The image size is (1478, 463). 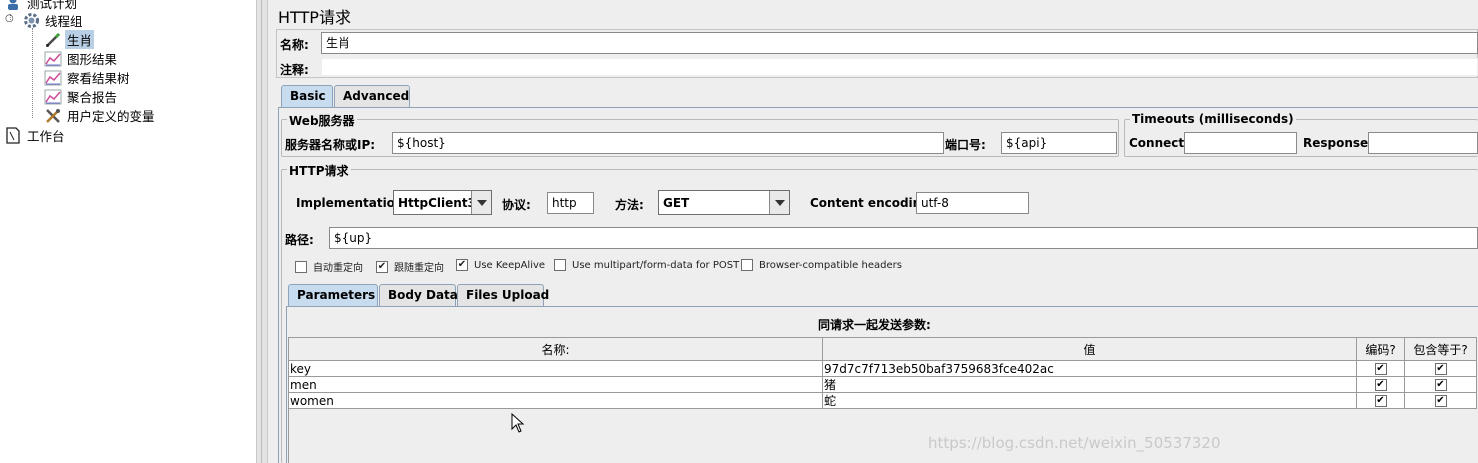 I want to click on workbench-icon, so click(x=13, y=136).